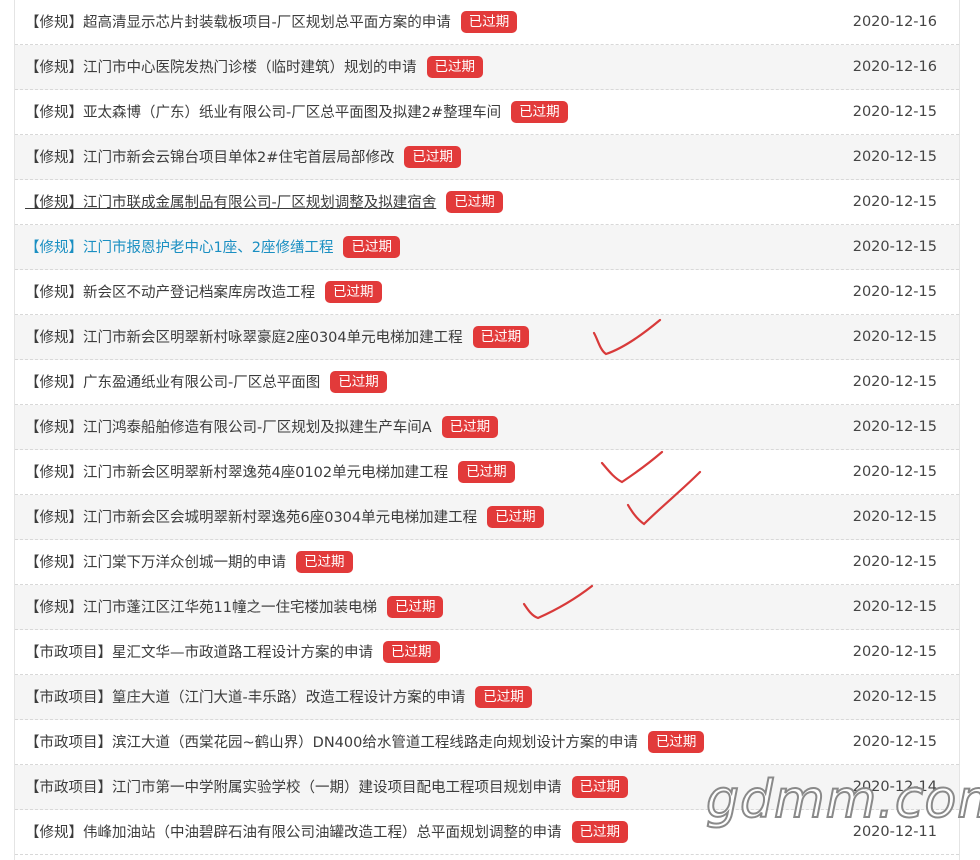  Describe the element at coordinates (487, 607) in the screenshot. I see `list-item: 【修规】江门市蓬江区江华苑11幢之一住宅楼加装电梯 已过期 2020-12-15` at that location.